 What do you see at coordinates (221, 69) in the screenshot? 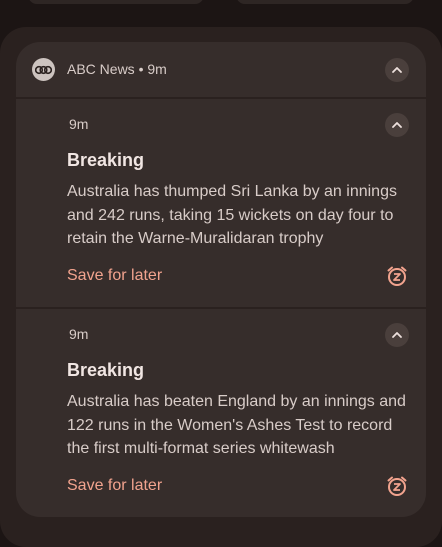
I see `notification-group-header: ABC News • 9m` at bounding box center [221, 69].